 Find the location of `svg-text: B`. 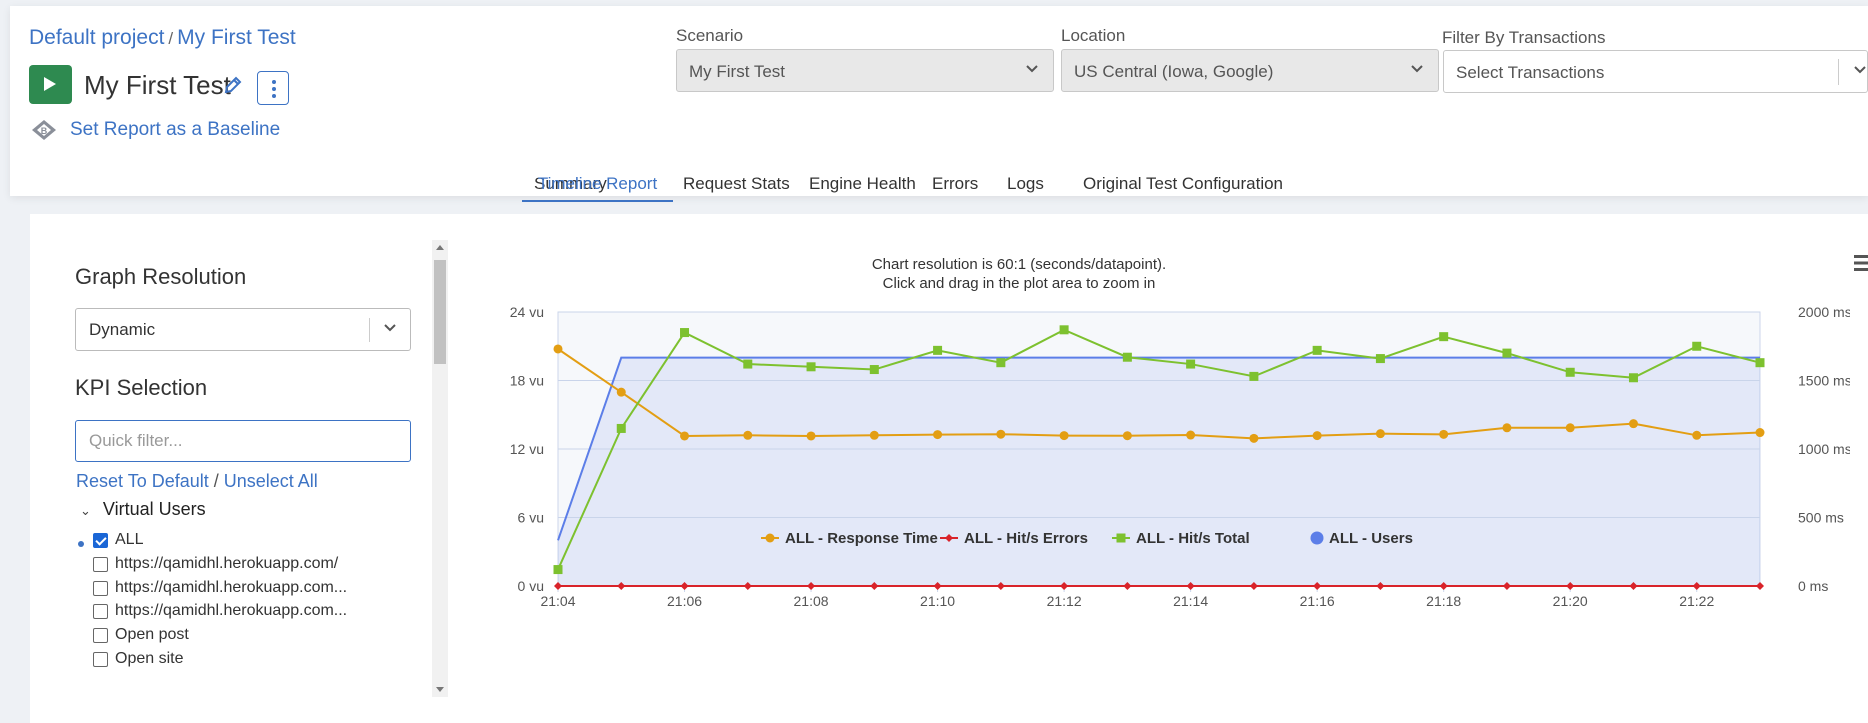

svg-text: B is located at coordinates (44, 131).